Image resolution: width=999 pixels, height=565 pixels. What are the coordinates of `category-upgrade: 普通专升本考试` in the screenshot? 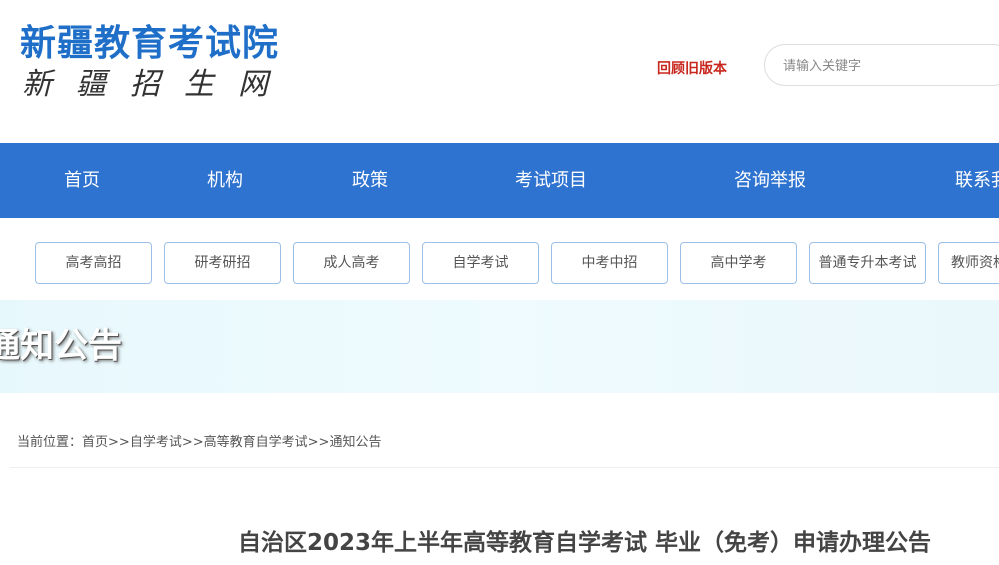 It's located at (867, 263).